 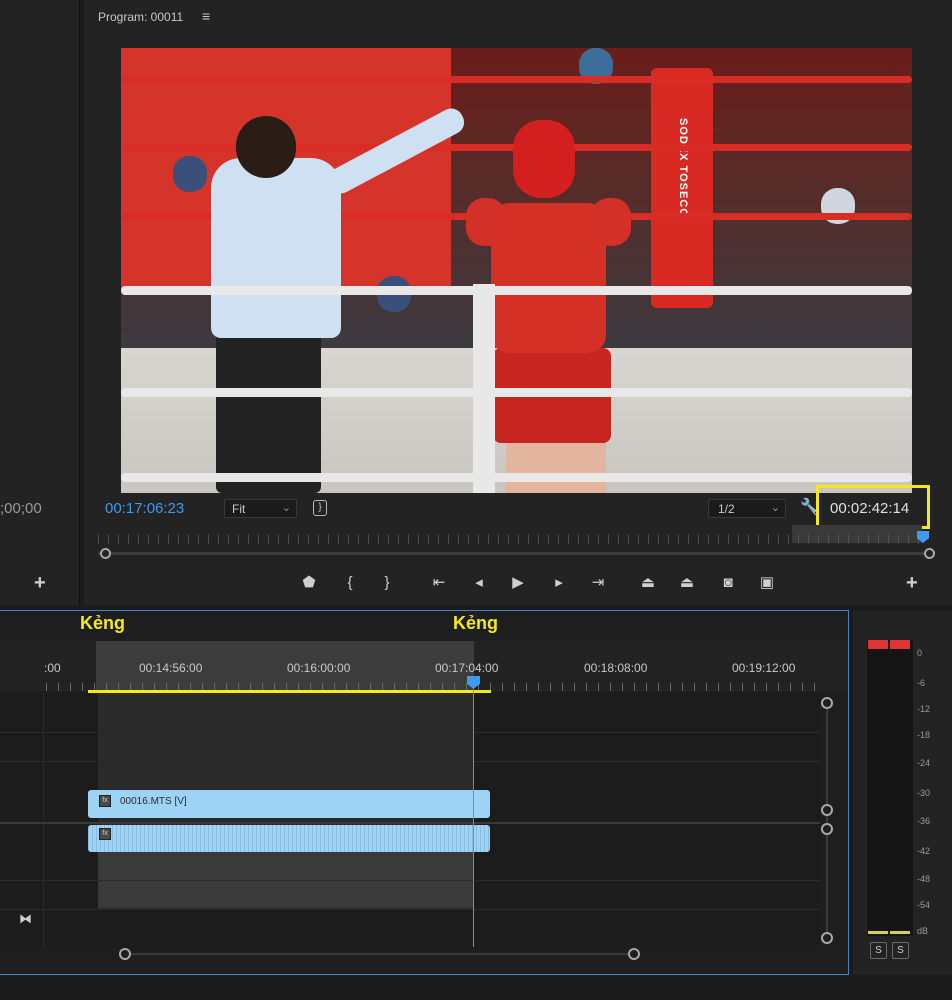 What do you see at coordinates (929, 553) in the screenshot?
I see `zoom-handle-right` at bounding box center [929, 553].